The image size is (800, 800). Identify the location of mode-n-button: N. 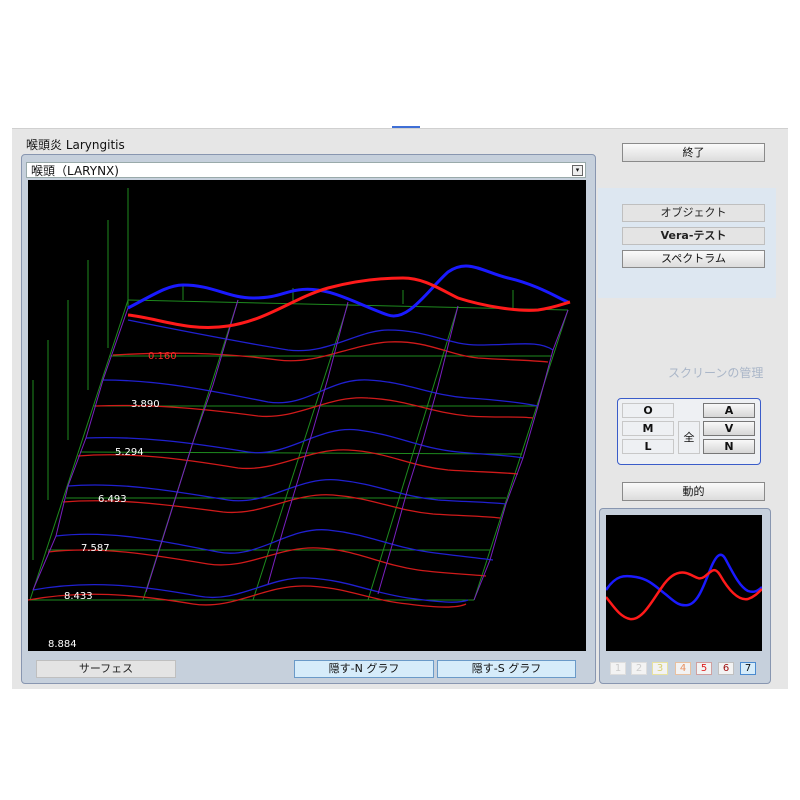
(729, 446).